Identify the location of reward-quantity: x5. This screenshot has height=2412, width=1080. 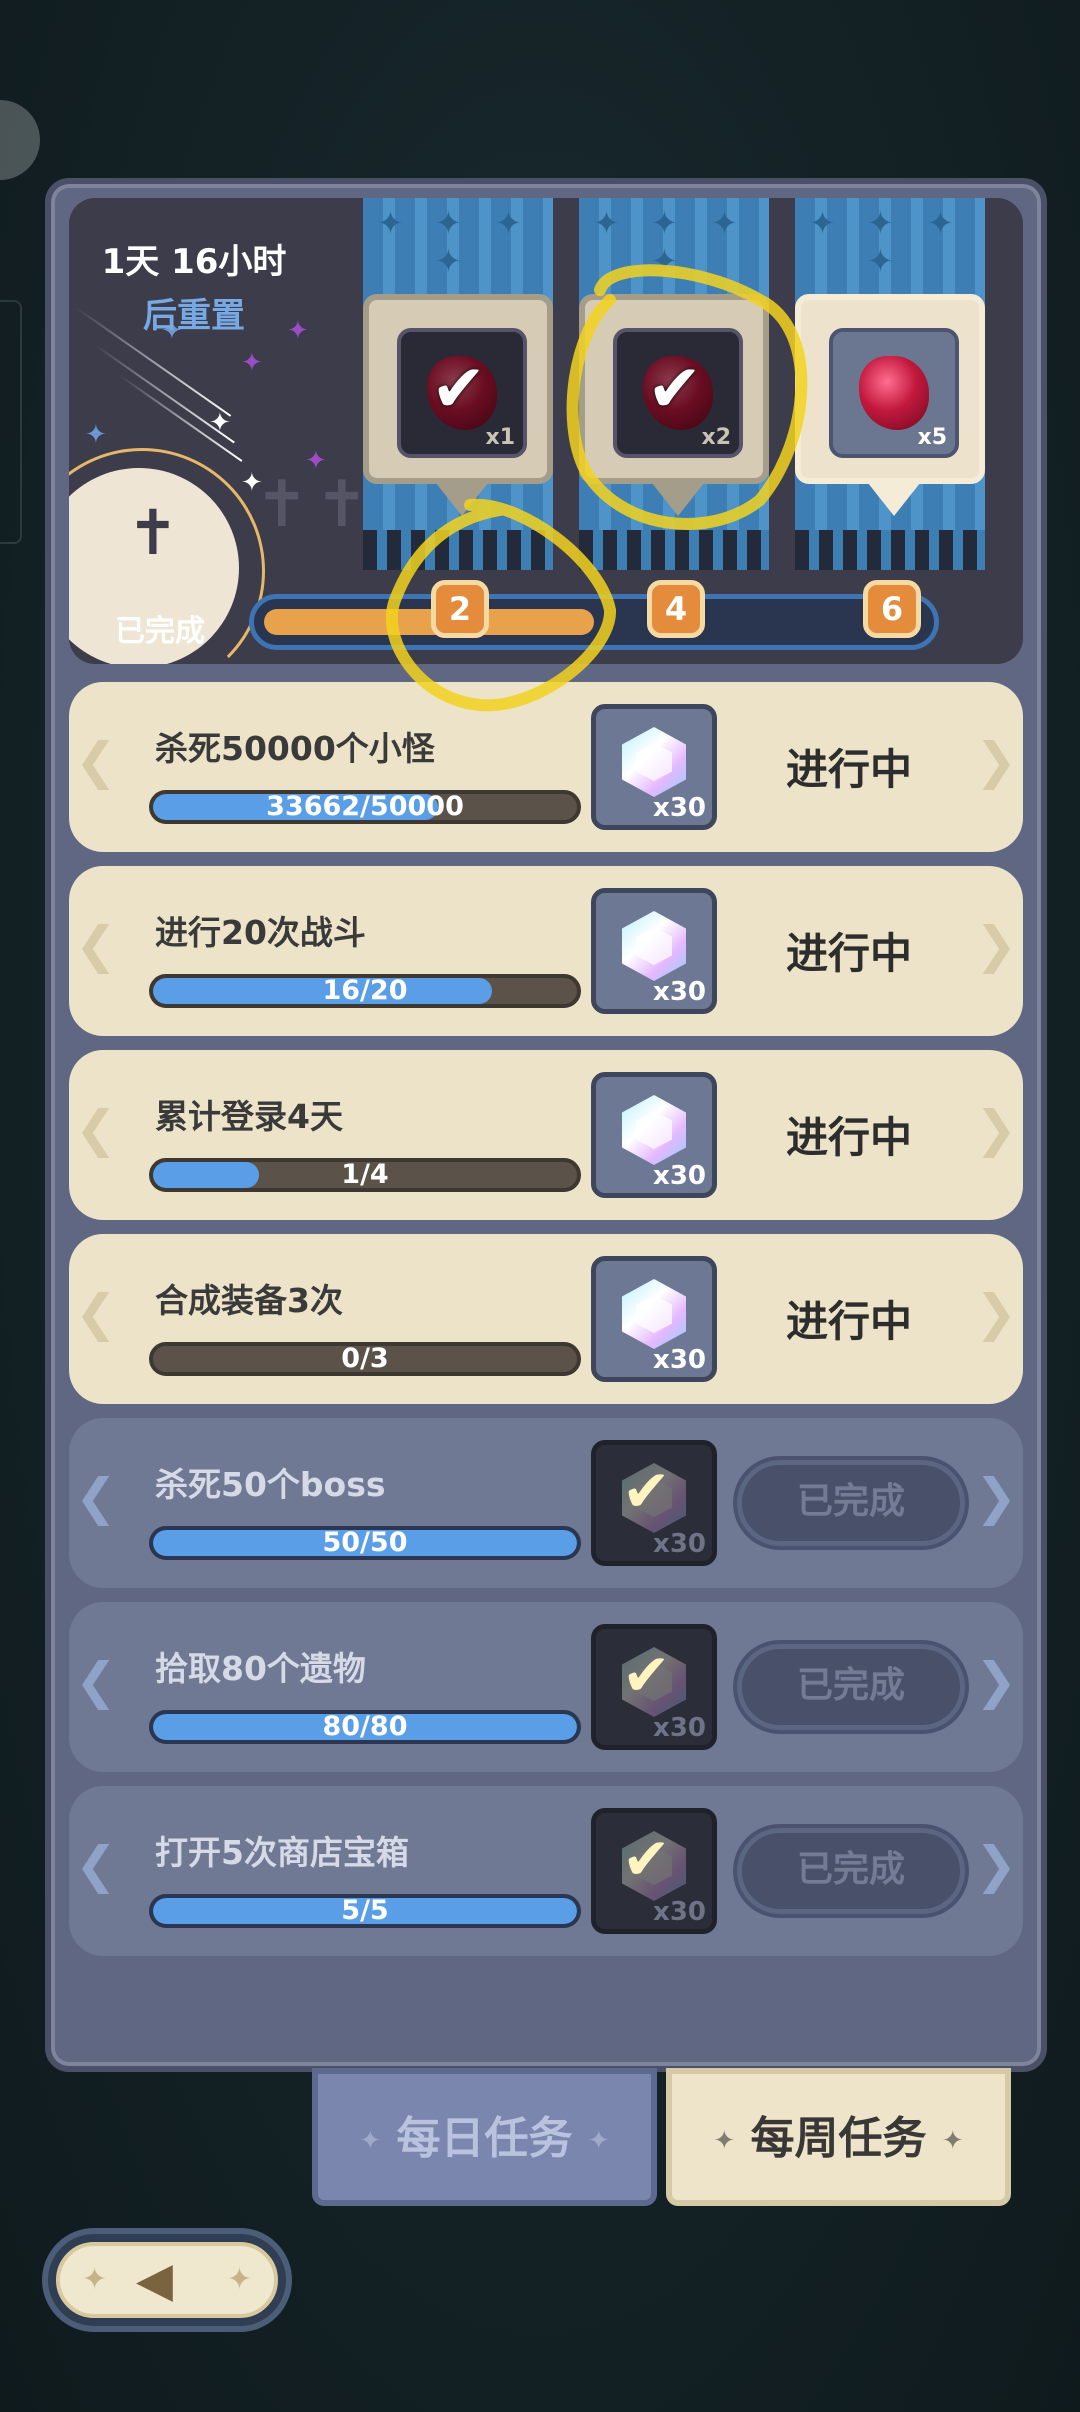
(932, 437).